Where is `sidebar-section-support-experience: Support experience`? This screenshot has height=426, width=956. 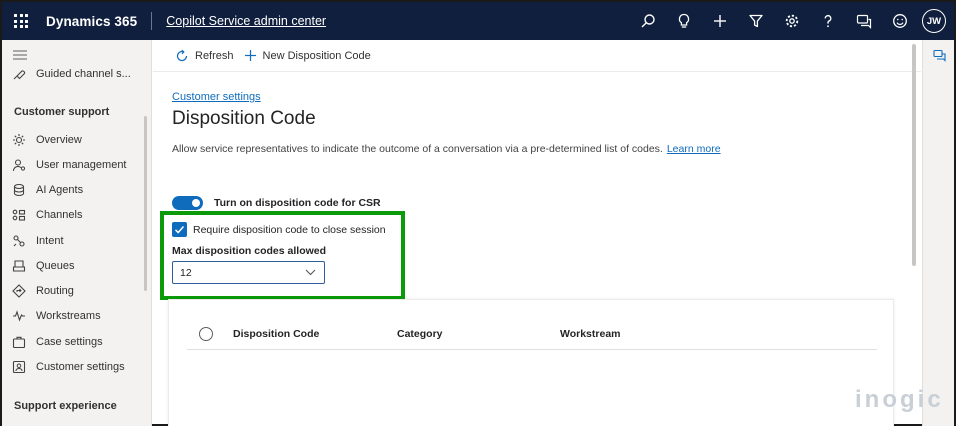 sidebar-section-support-experience: Support experience is located at coordinates (65, 406).